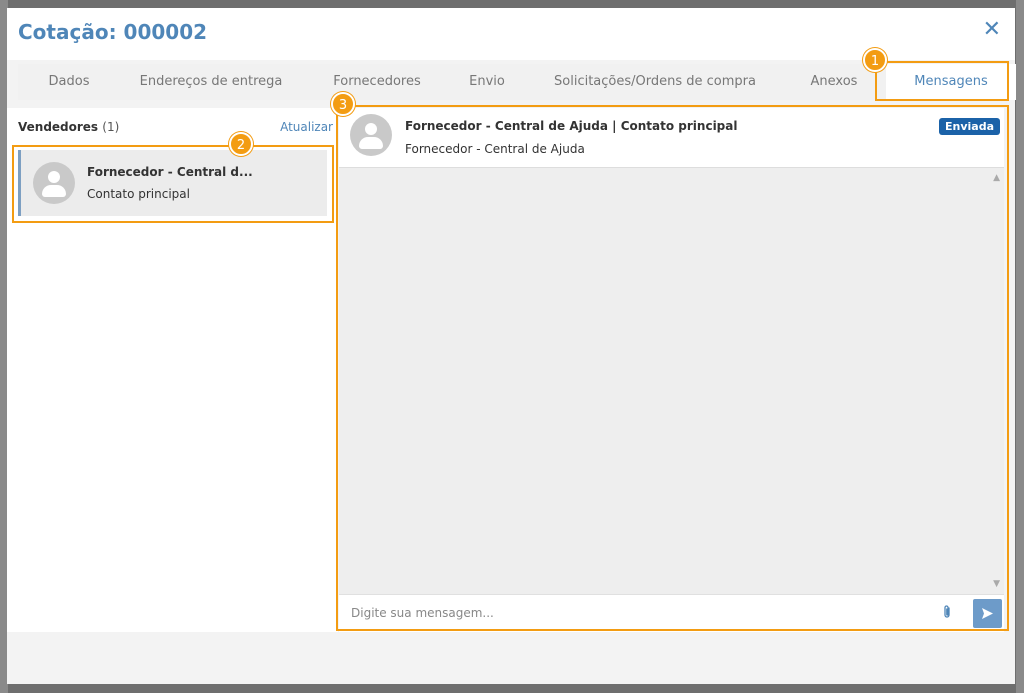 Image resolution: width=1024 pixels, height=693 pixels. Describe the element at coordinates (992, 30) in the screenshot. I see `close-button: ✕` at that location.